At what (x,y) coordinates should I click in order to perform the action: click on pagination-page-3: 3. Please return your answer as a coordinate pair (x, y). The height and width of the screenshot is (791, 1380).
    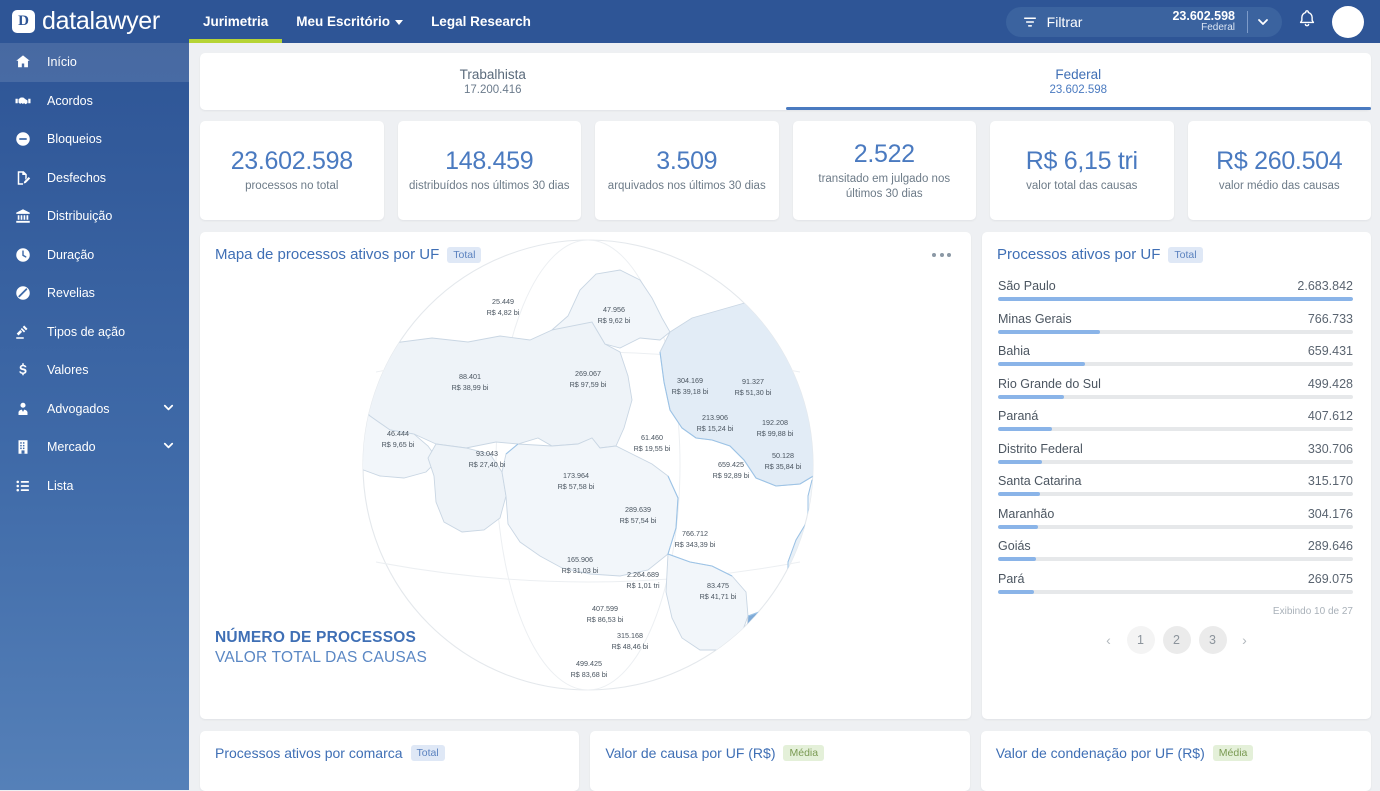
    Looking at the image, I should click on (1212, 640).